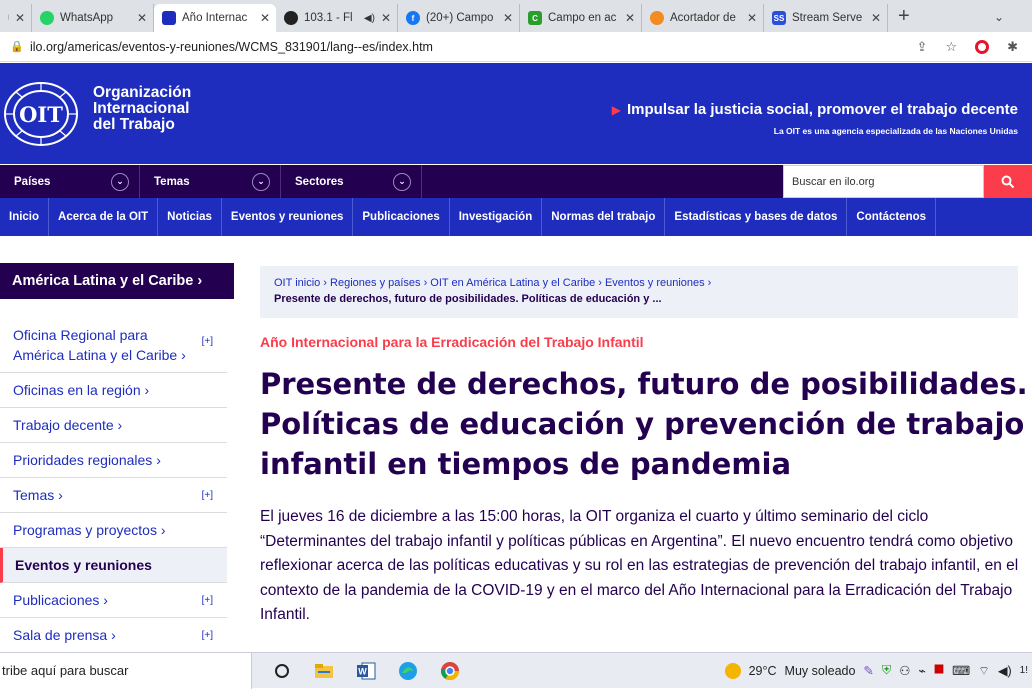  What do you see at coordinates (982, 46) in the screenshot?
I see `opera-icon` at bounding box center [982, 46].